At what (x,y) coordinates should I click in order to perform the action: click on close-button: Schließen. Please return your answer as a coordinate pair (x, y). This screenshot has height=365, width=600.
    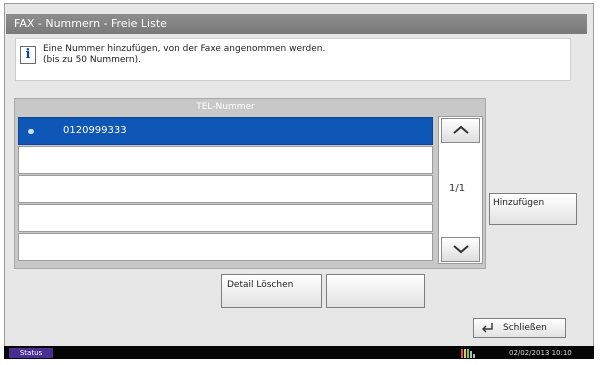
    Looking at the image, I should click on (519, 328).